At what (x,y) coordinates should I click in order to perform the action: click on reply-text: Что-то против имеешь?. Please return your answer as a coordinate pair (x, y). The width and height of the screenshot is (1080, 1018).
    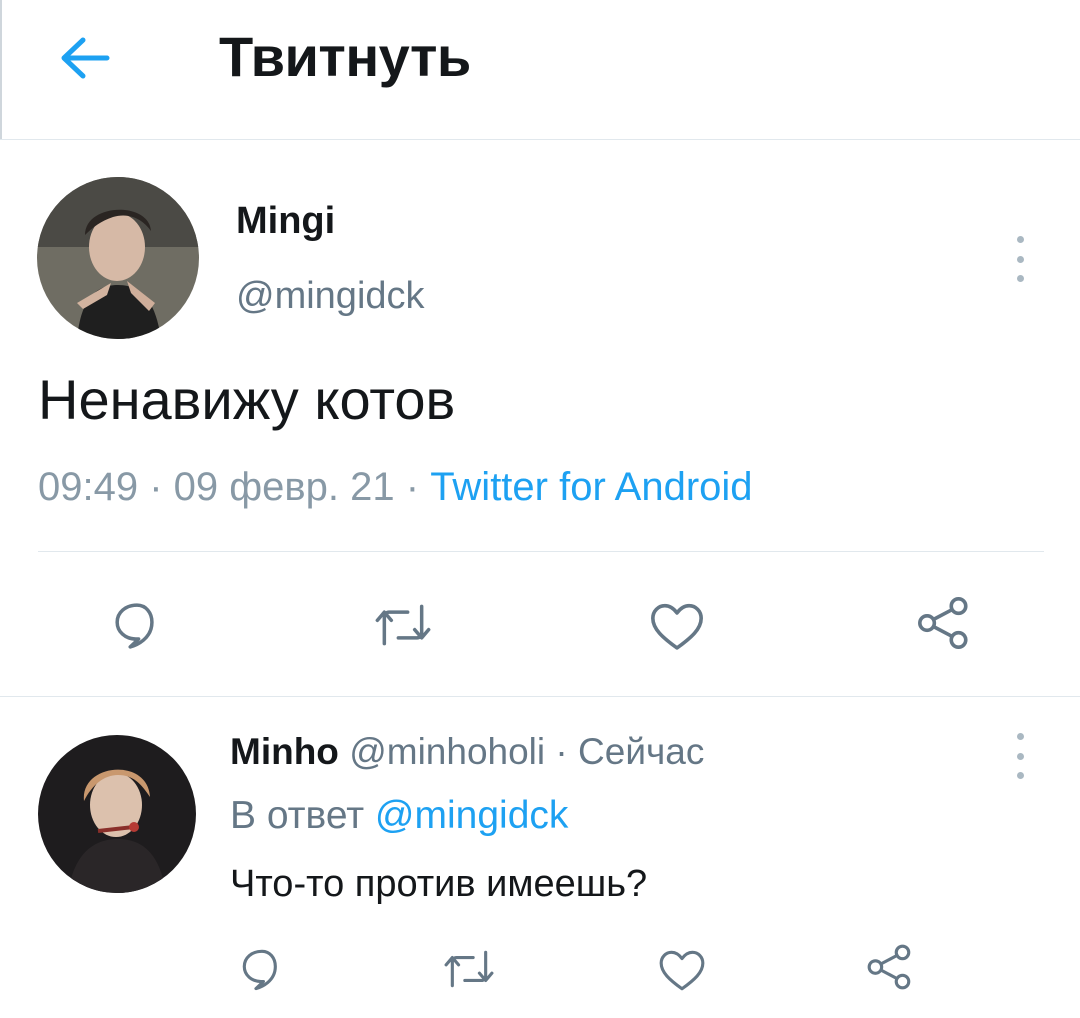
    Looking at the image, I should click on (439, 884).